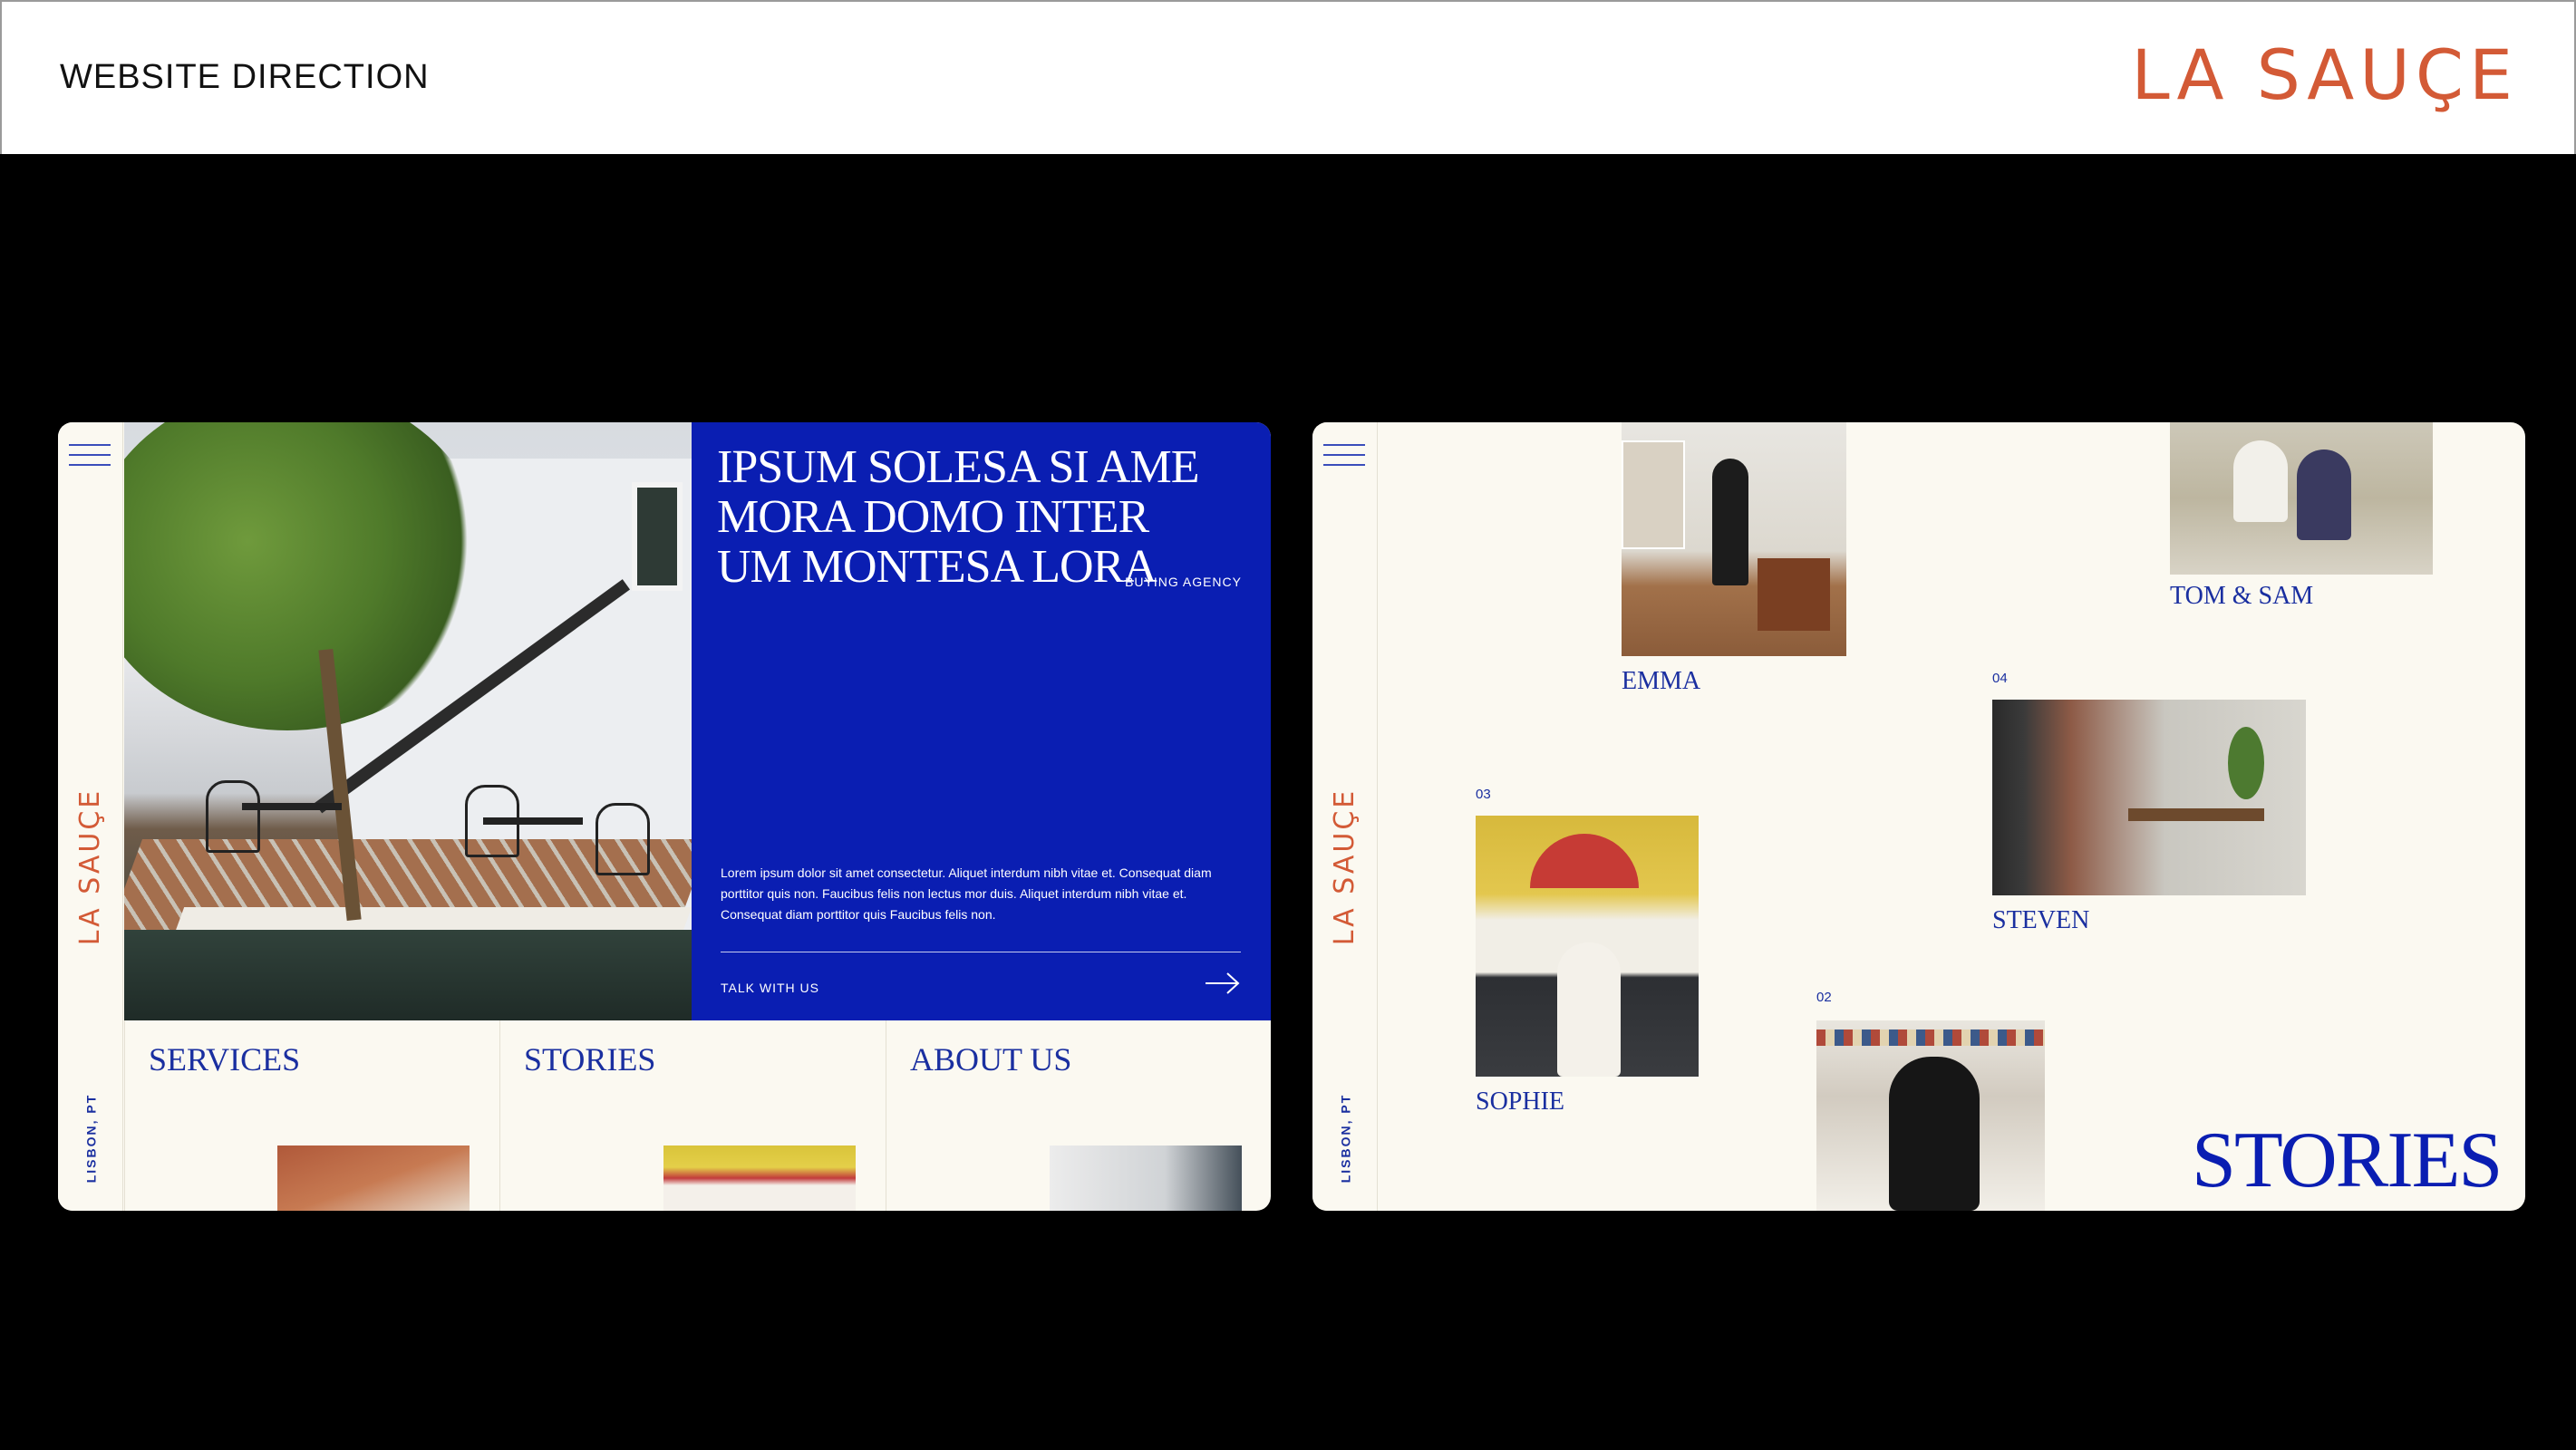 Image resolution: width=2576 pixels, height=1450 pixels. I want to click on story-name-emma: EMMA, so click(1661, 681).